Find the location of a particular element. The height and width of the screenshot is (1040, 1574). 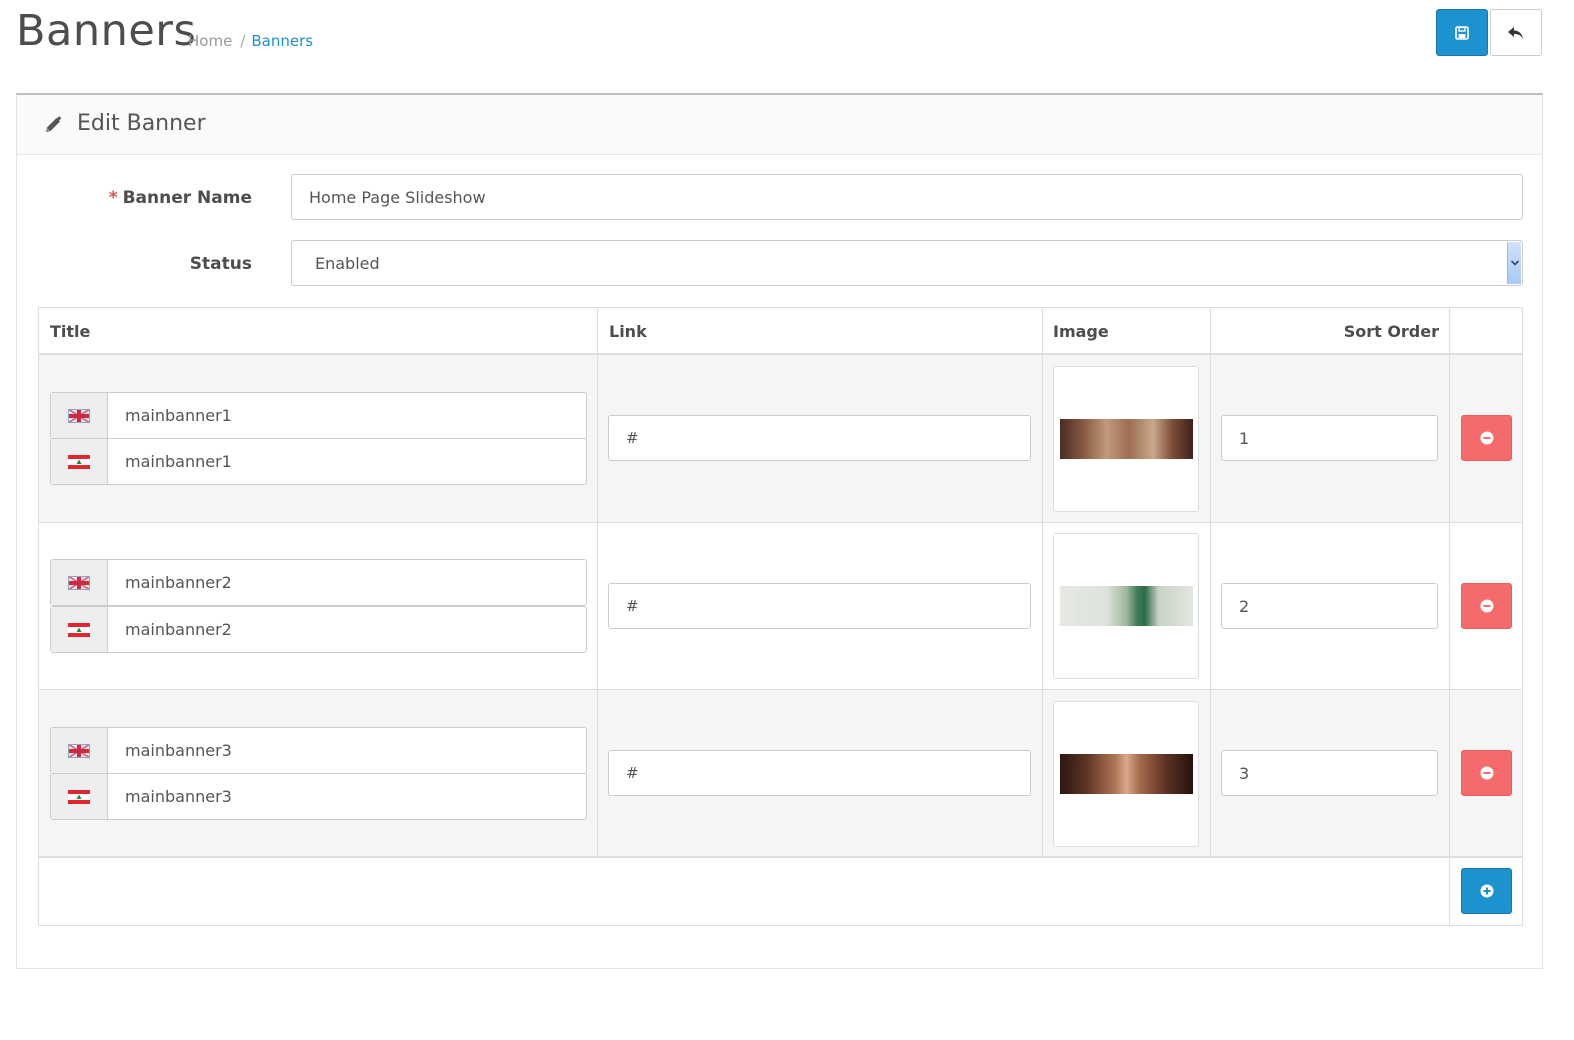

table-row-bg is located at coordinates (780, 891).